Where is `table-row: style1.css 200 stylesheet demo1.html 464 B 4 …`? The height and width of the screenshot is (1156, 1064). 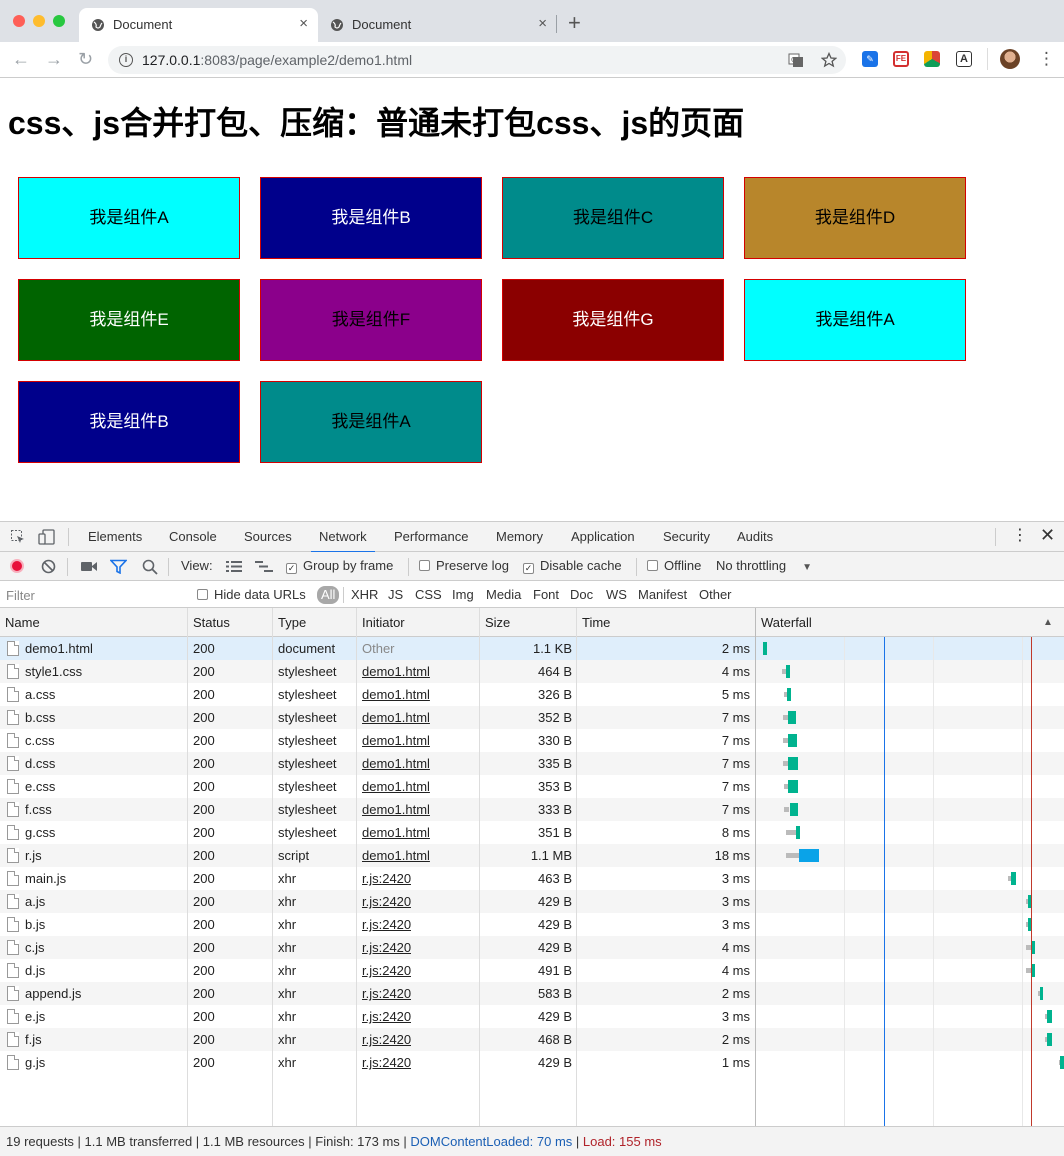 table-row: style1.css 200 stylesheet demo1.html 464 B 4 … is located at coordinates (532, 671).